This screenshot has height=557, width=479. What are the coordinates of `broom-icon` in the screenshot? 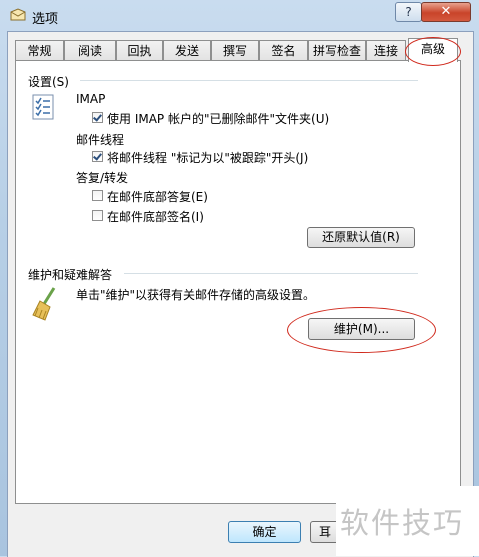 It's located at (44, 304).